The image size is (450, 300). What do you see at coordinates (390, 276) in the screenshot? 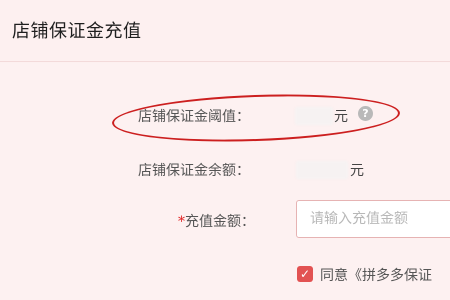
I see `agreement-link: 《拼多多保证` at bounding box center [390, 276].